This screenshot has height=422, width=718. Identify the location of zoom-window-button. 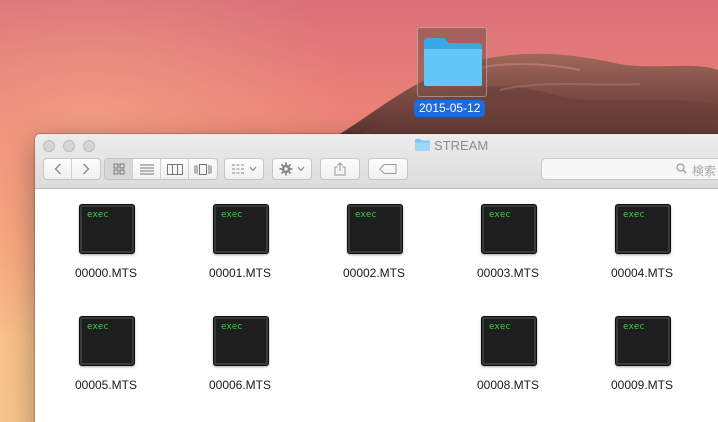
(89, 146).